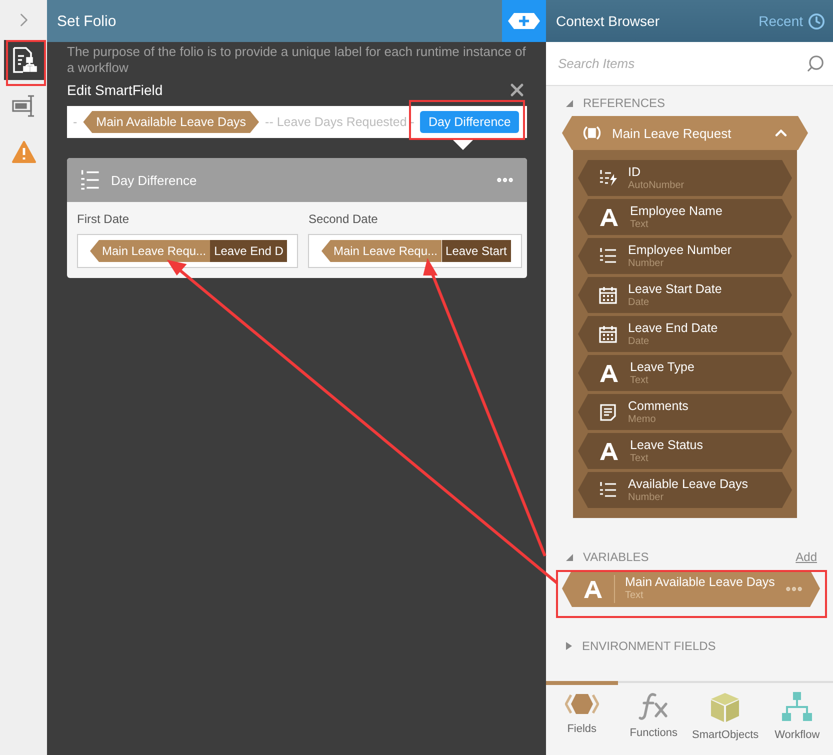  I want to click on sidebar-tool-button, so click(24, 60).